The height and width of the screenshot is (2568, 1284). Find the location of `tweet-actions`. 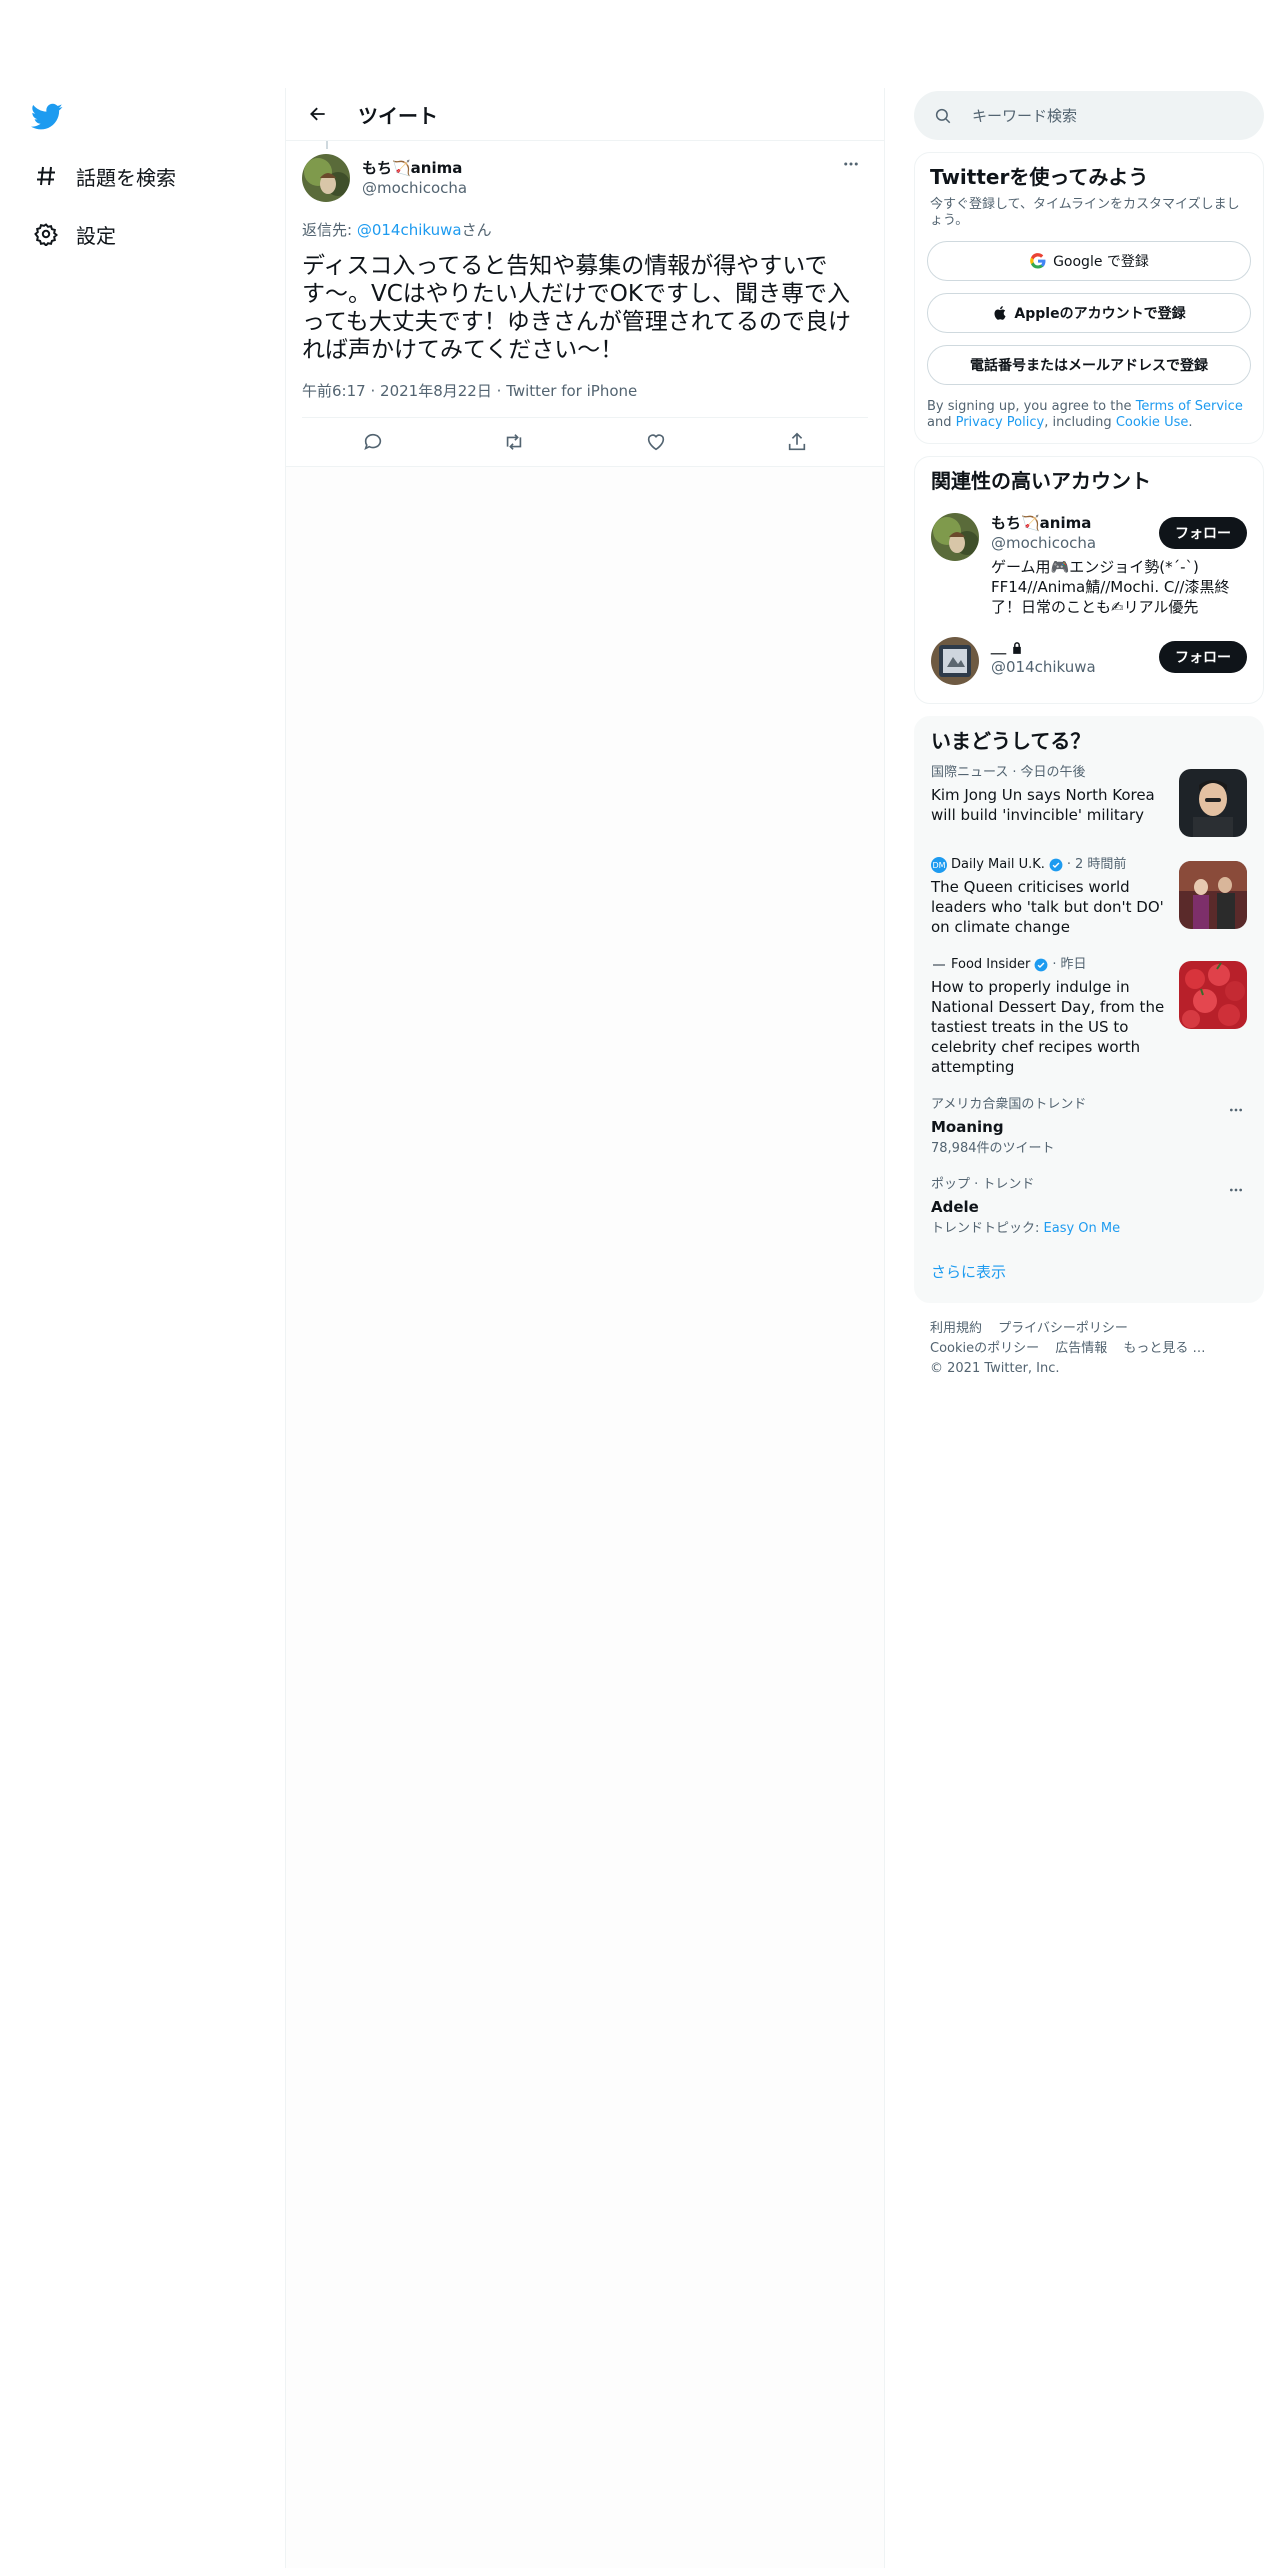

tweet-actions is located at coordinates (585, 442).